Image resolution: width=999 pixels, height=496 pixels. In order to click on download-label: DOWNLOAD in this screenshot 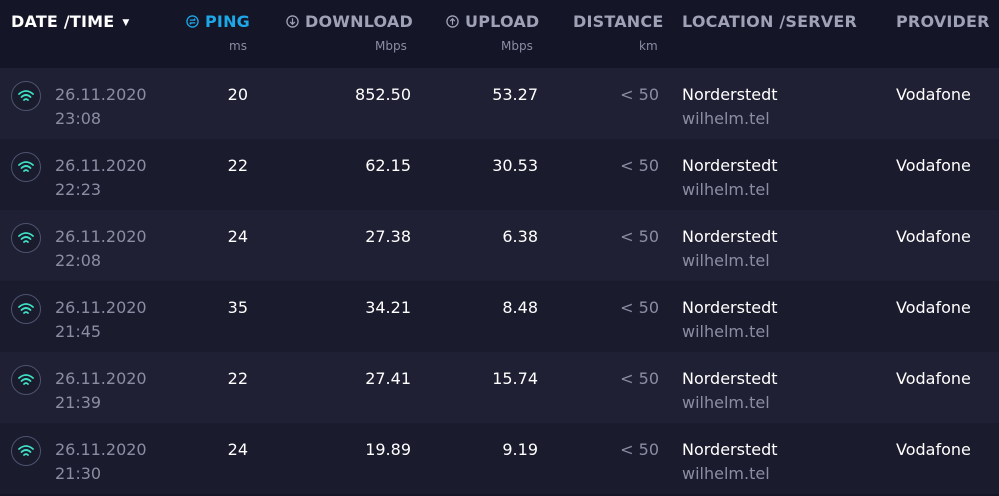, I will do `click(359, 21)`.